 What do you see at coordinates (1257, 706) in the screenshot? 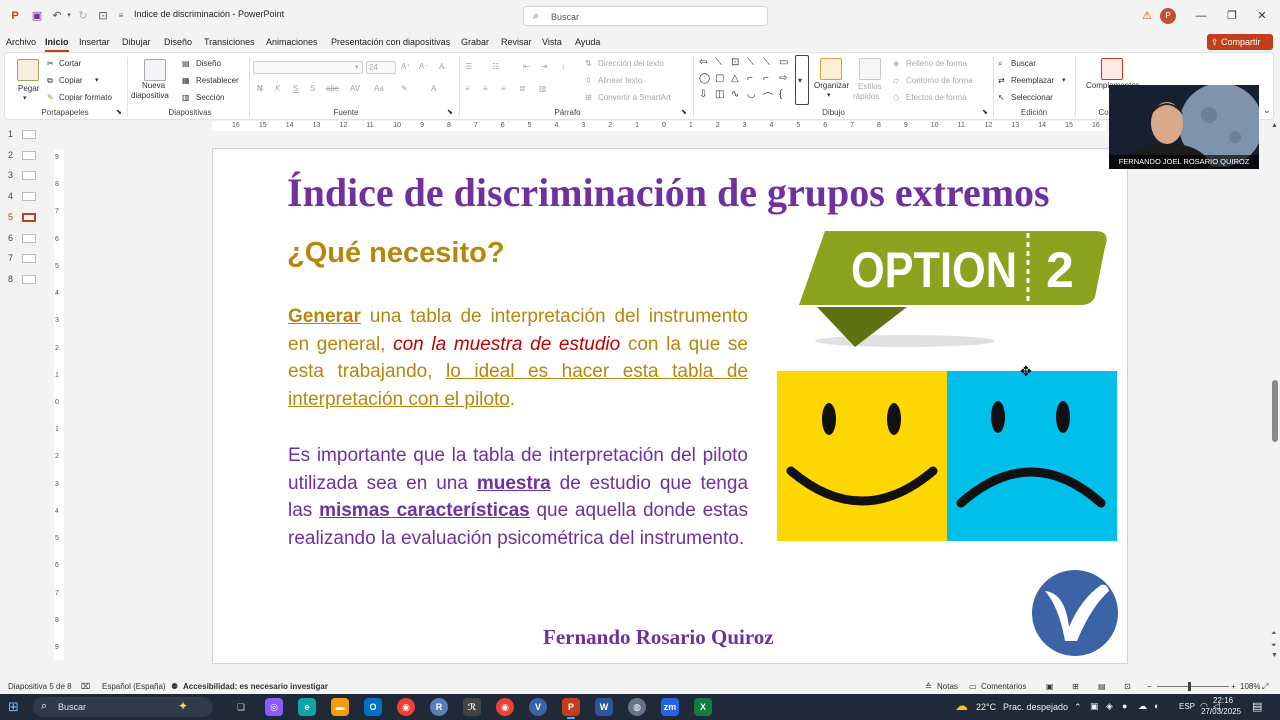
I see `notifications-icon: ▤` at bounding box center [1257, 706].